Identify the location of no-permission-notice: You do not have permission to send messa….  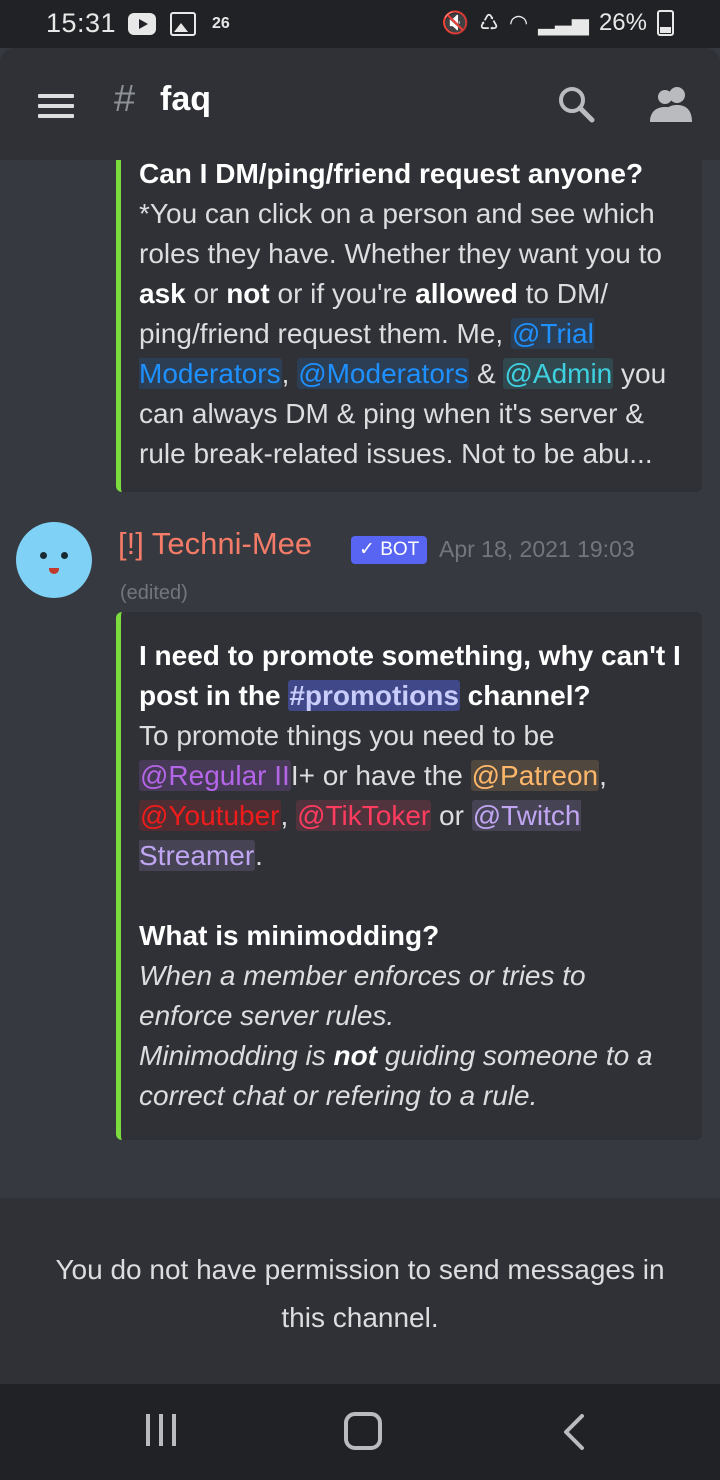
(360, 1293).